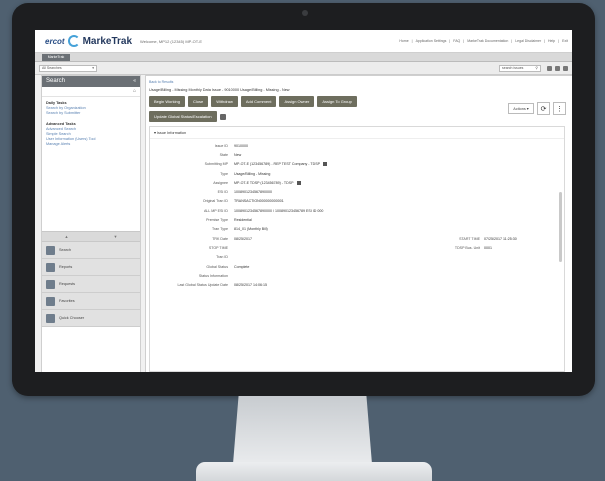 The width and height of the screenshot is (605, 481). Describe the element at coordinates (357, 247) in the screenshot. I see `field-row: STOP TIME TDSP Bus. Unit 0001` at that location.